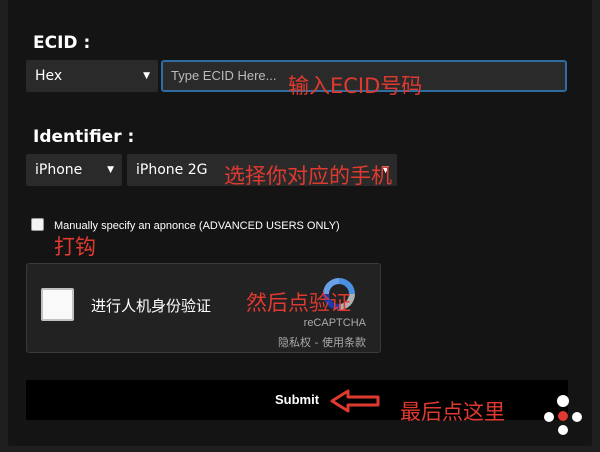  I want to click on device-type-value: iPhone, so click(59, 170).